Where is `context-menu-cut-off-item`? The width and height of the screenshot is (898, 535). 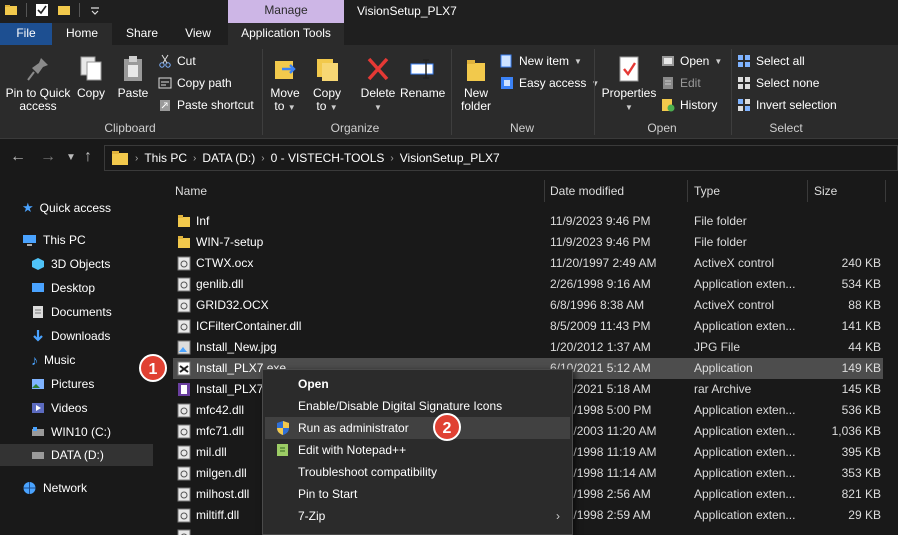
context-menu-cut-off-item is located at coordinates (417, 531).